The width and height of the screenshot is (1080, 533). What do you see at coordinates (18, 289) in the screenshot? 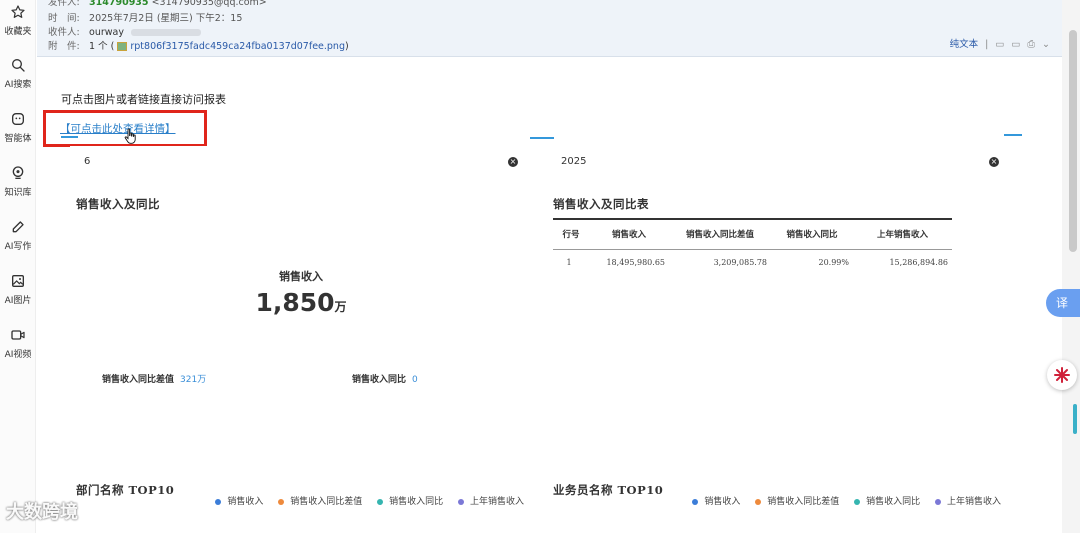
I see `sidebar-item-ai-image: AI图片` at bounding box center [18, 289].